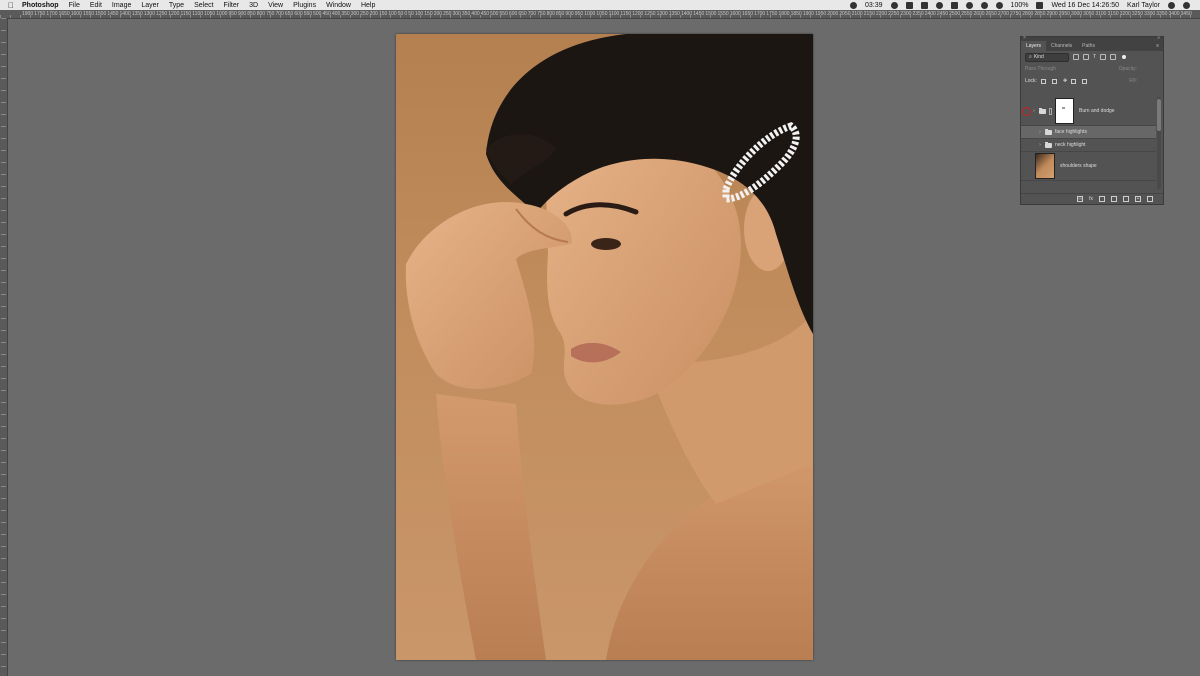  Describe the element at coordinates (1088, 145) in the screenshot. I see `layer-row-neck-highlight: › neck highlight` at that location.